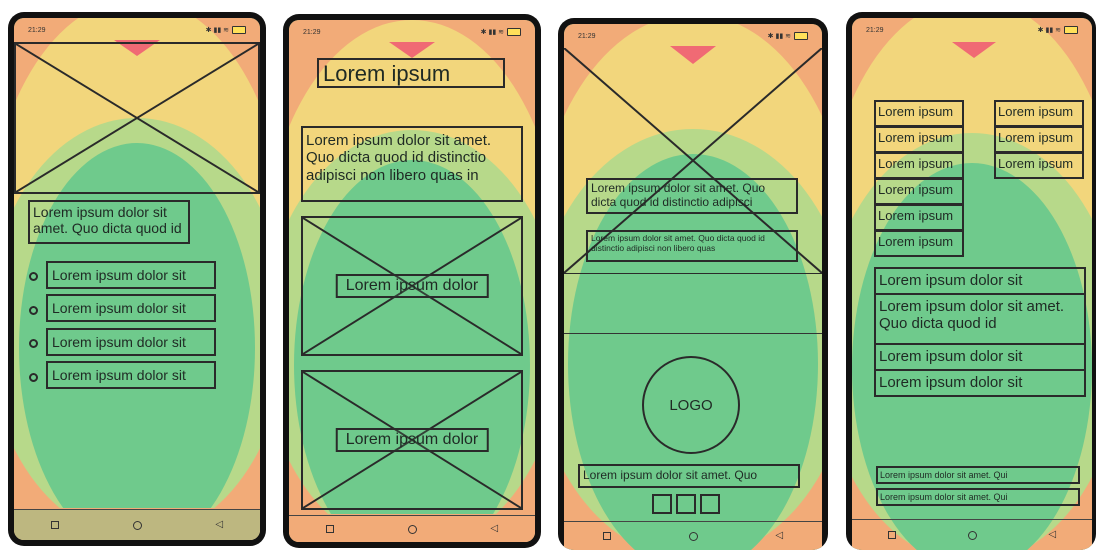  I want to click on footer-text-box: Lorem ipsum dolor sit amet. Quo, so click(689, 476).